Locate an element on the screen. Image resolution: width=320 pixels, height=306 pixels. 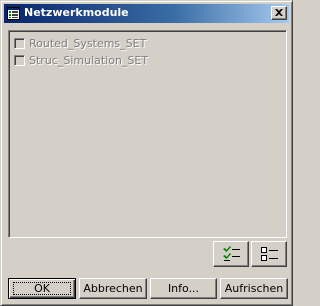
cancel-button-label: Abbrechen is located at coordinates (113, 288).